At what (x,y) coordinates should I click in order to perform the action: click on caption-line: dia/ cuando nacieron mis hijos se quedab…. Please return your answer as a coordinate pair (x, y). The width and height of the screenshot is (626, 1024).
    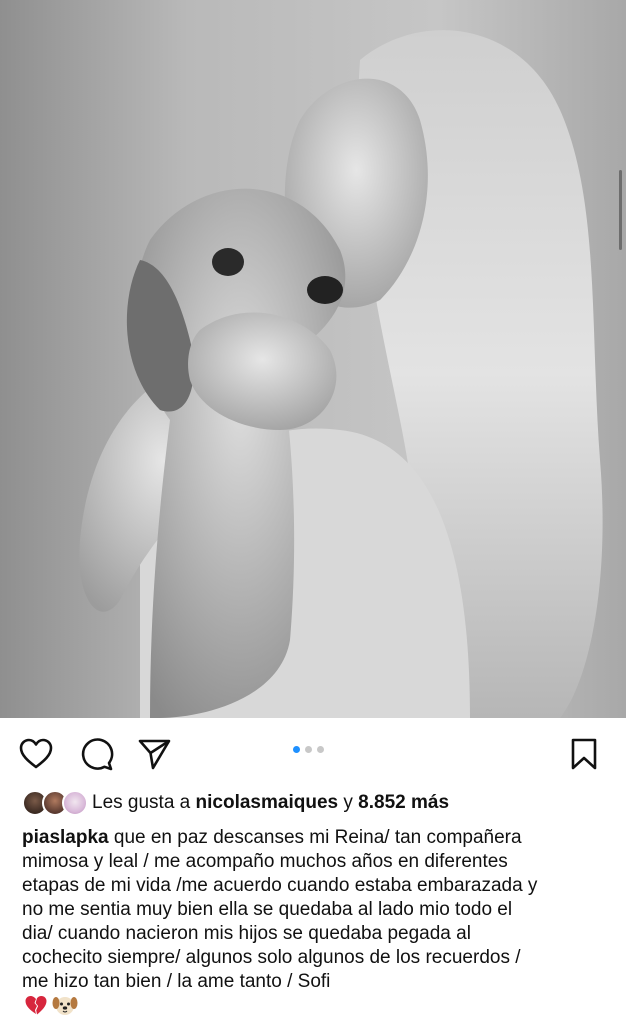
    Looking at the image, I should click on (246, 933).